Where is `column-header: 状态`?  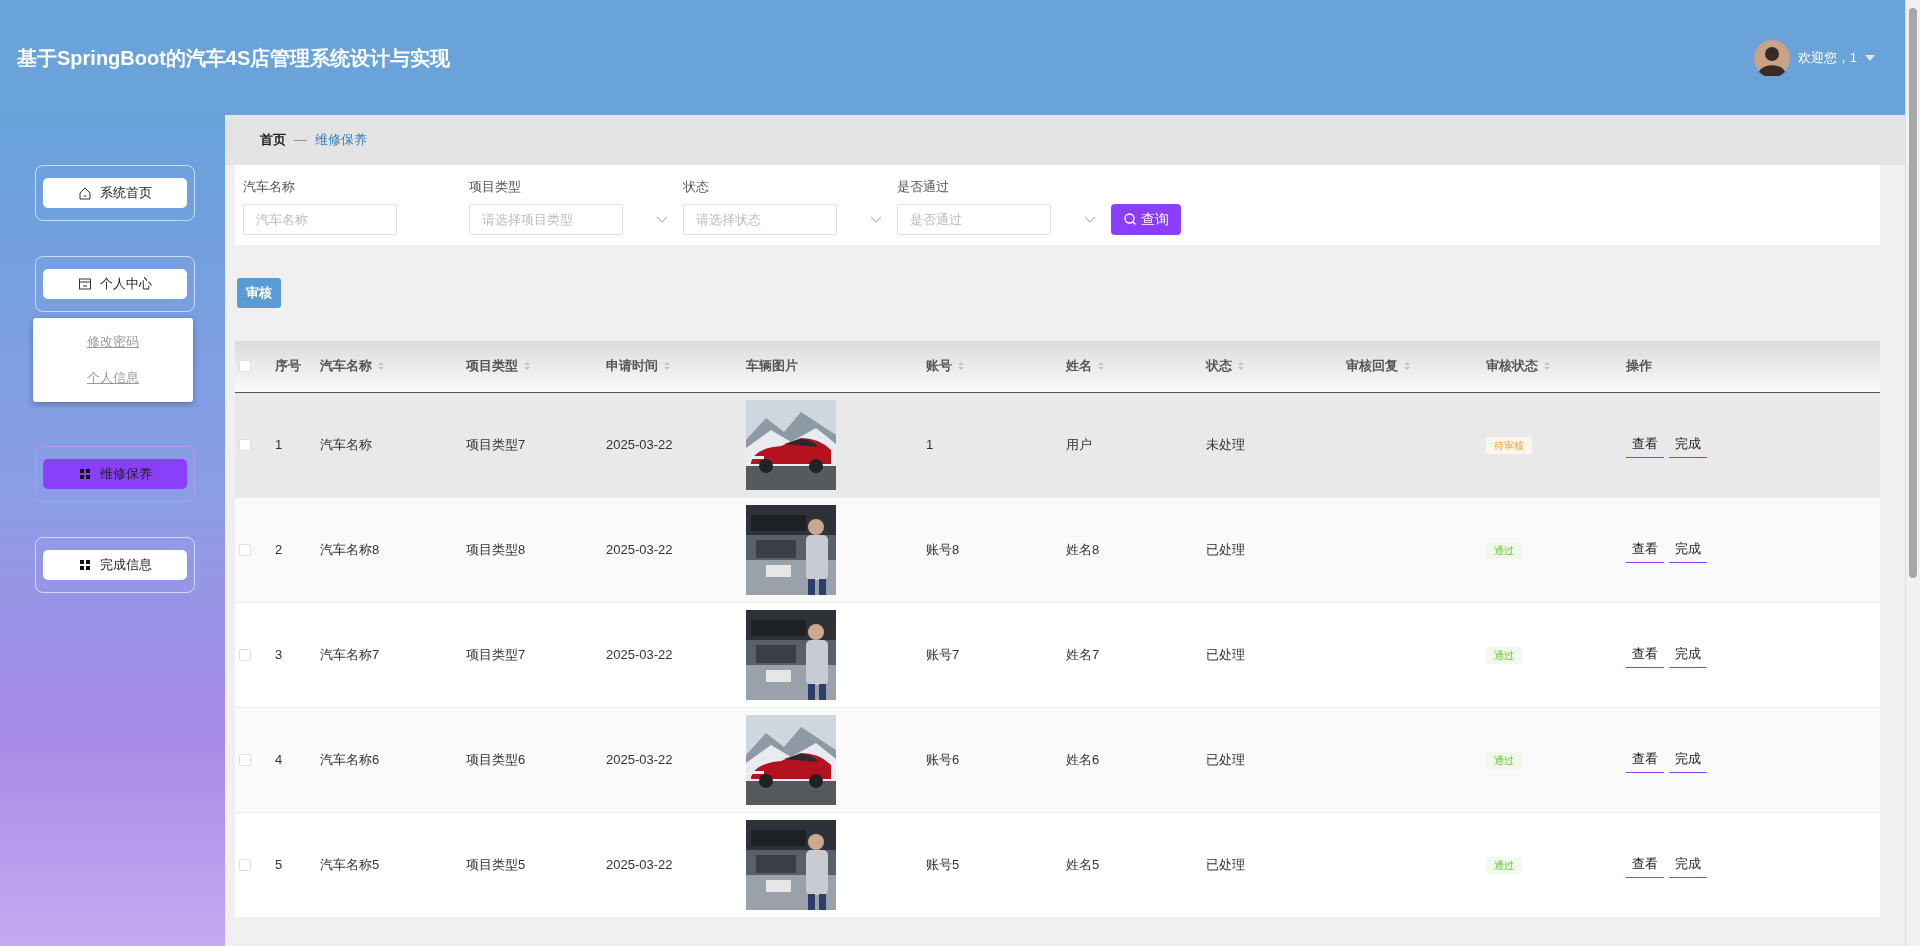
column-header: 状态 is located at coordinates (1219, 366).